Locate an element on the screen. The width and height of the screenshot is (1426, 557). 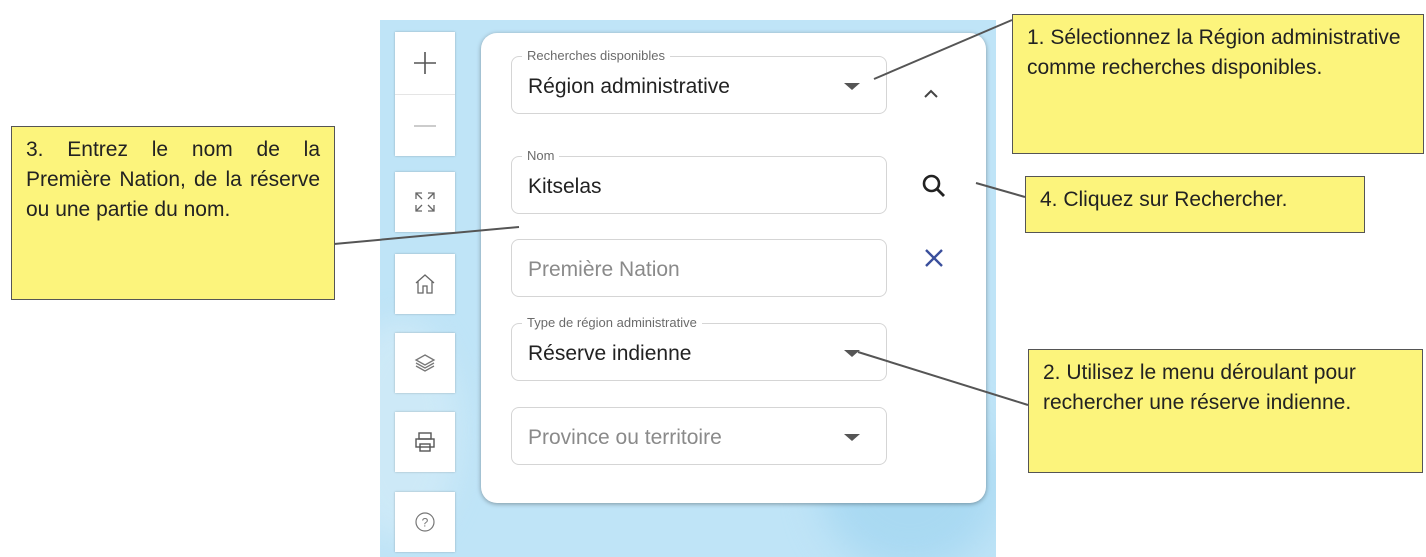
name-field: Nom Kitselas is located at coordinates (699, 181).